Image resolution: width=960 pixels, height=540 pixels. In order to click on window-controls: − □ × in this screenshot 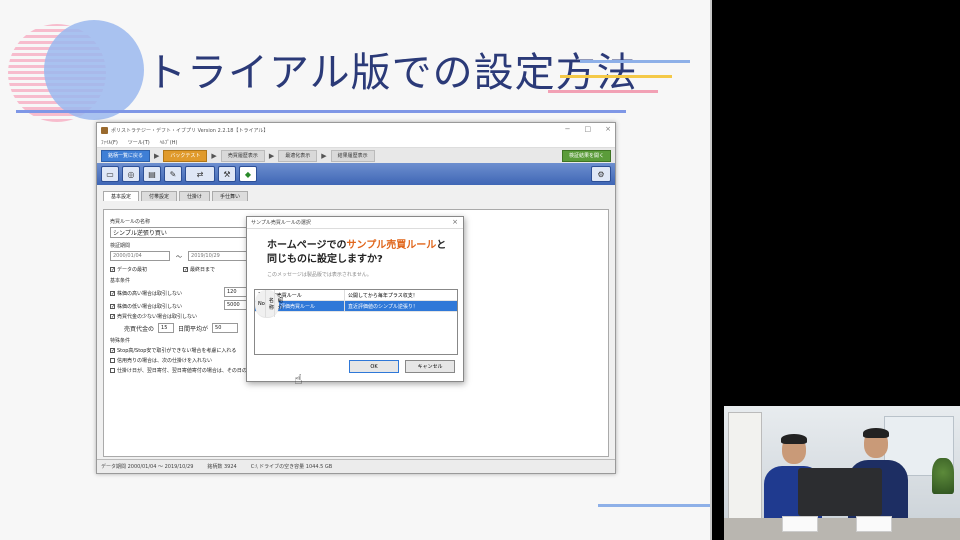, I will do `click(588, 129)`.